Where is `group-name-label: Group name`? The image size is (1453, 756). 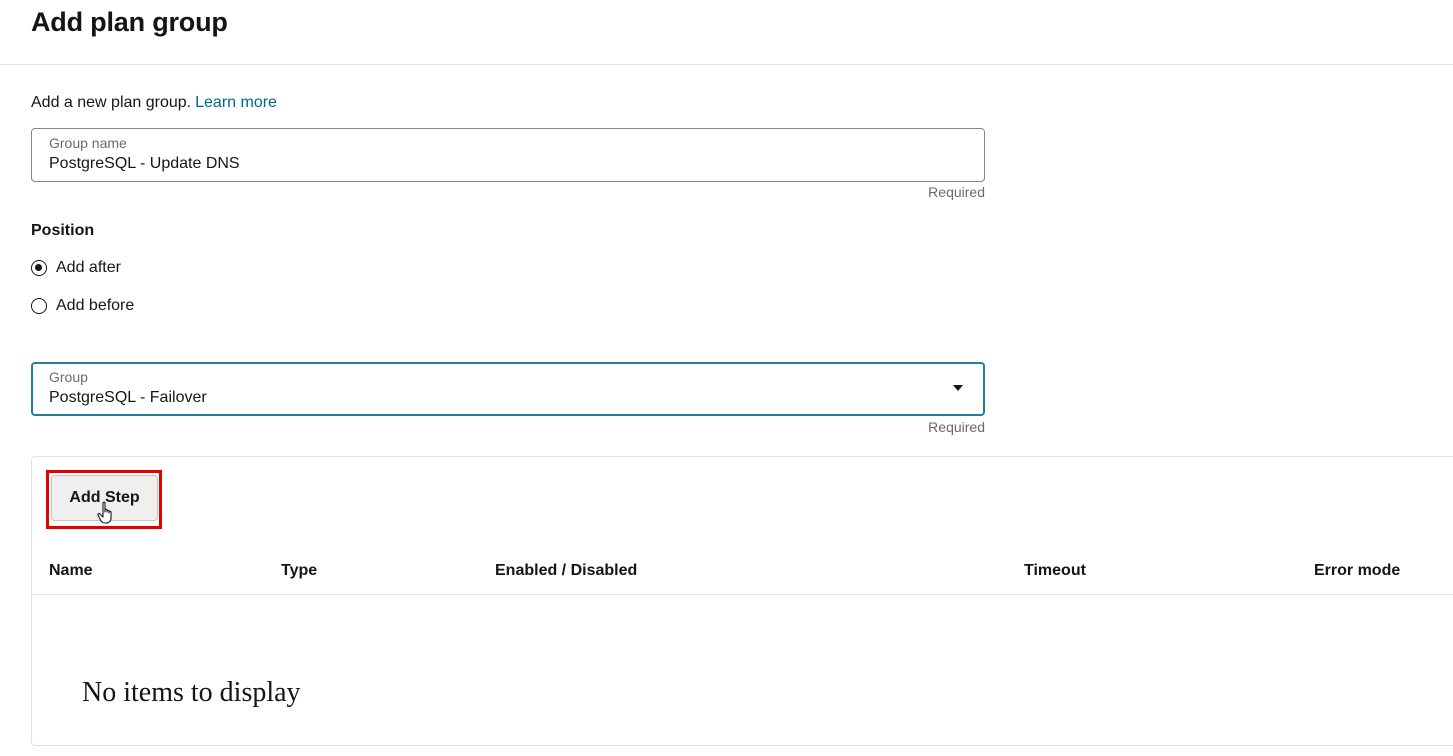
group-name-label: Group name is located at coordinates (88, 143).